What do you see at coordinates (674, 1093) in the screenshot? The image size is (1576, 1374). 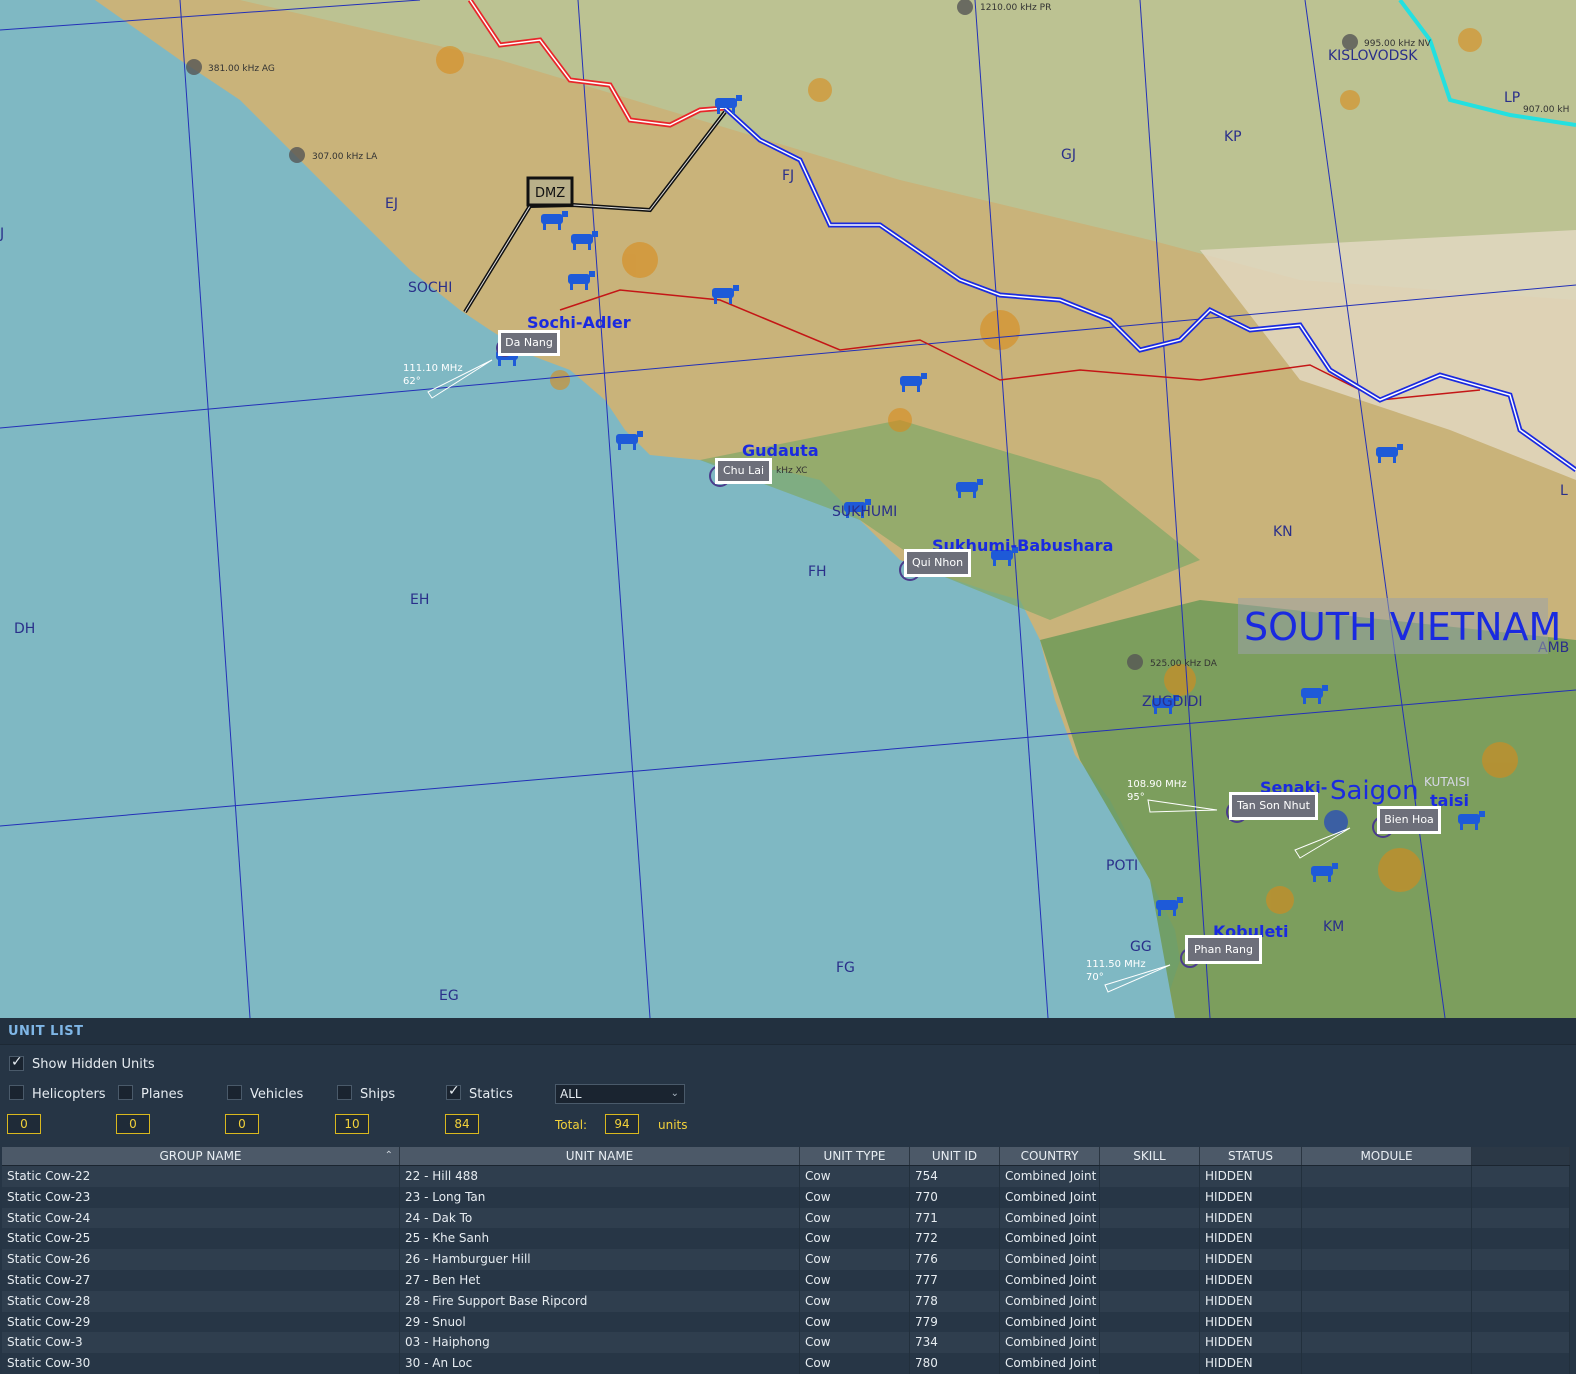 I see `chevron-down-icon: ⌄` at bounding box center [674, 1093].